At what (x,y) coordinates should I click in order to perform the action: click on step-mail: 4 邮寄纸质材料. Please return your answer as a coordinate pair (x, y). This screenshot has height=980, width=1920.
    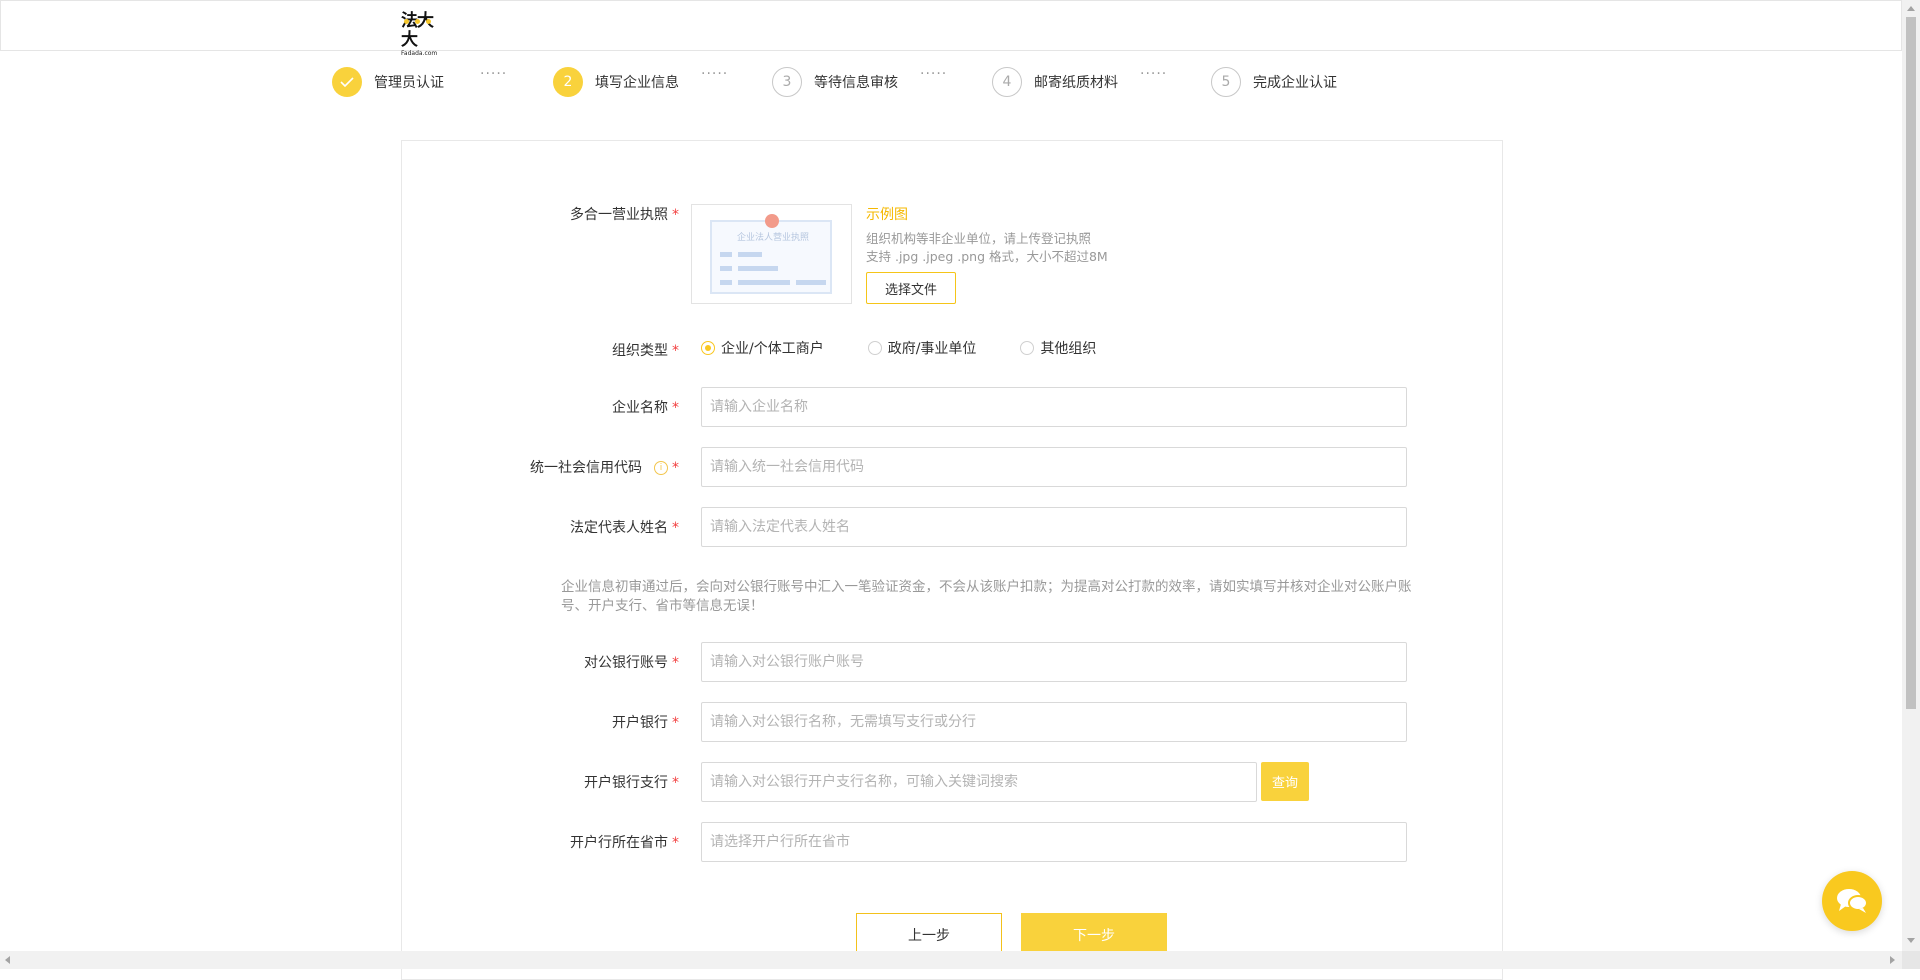
    Looking at the image, I should click on (1055, 82).